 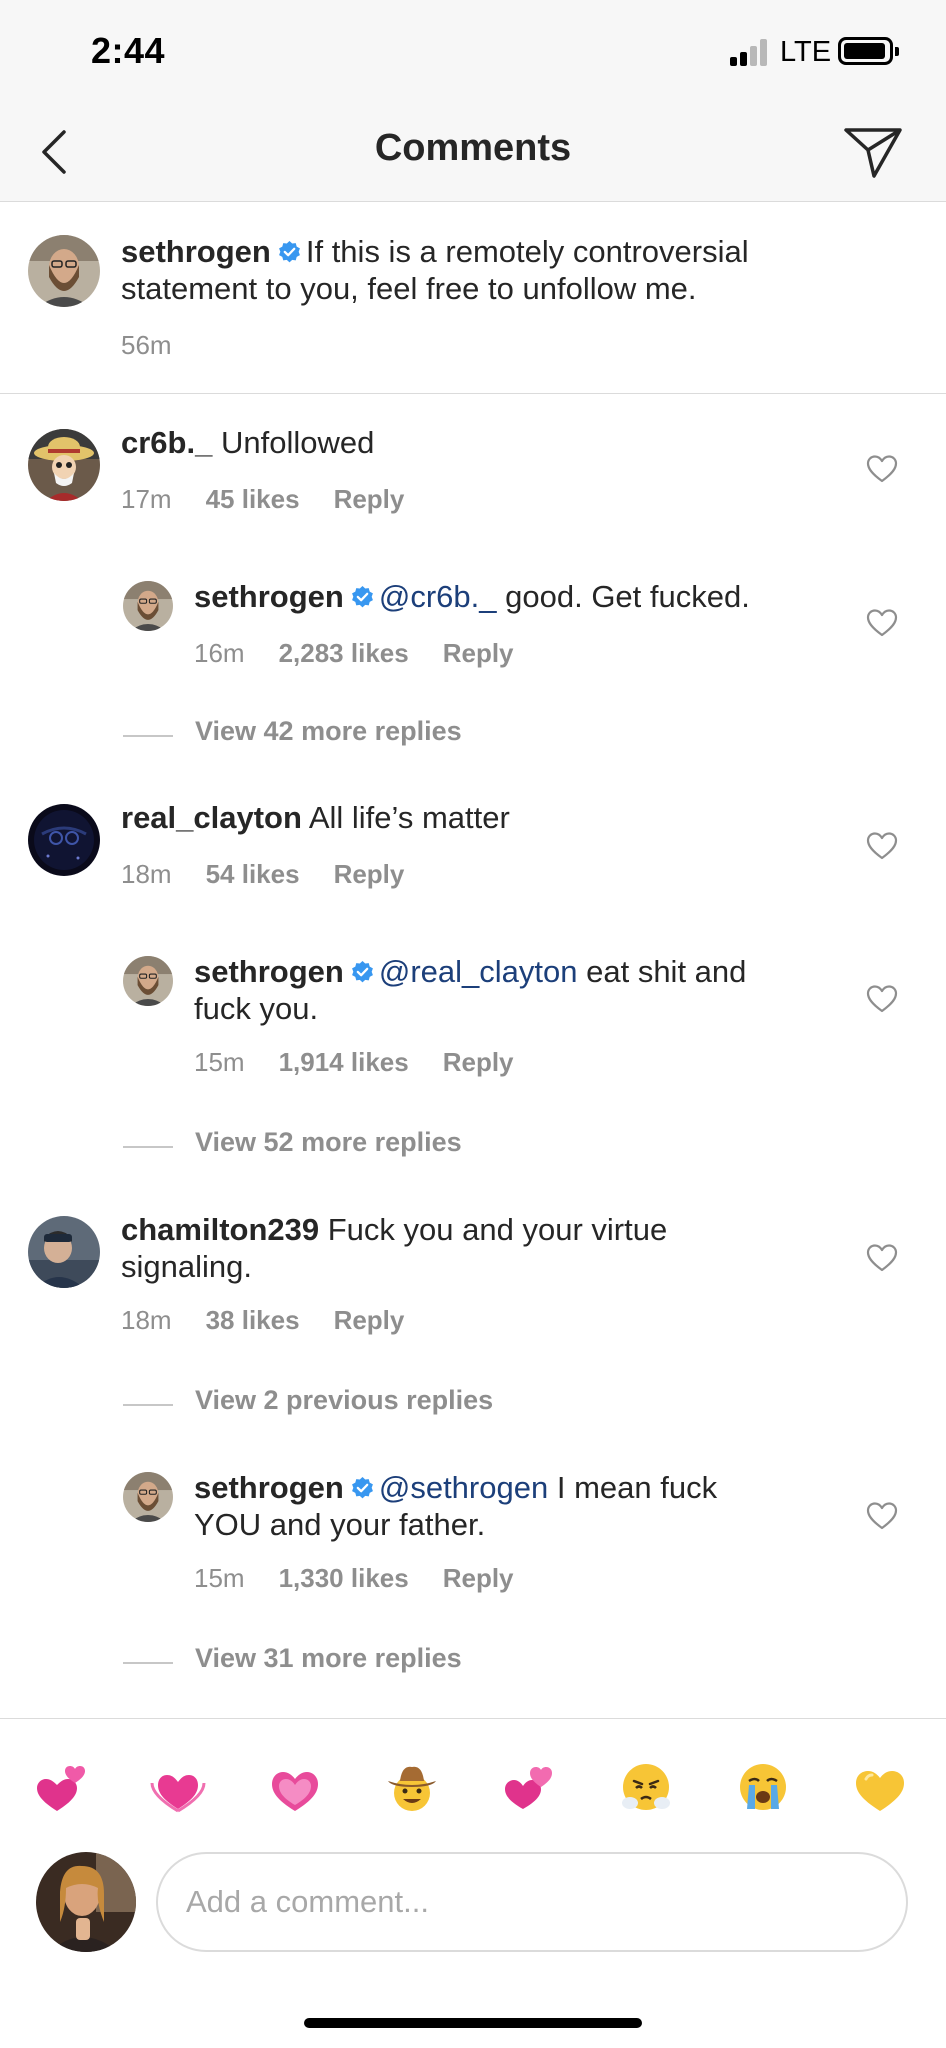 What do you see at coordinates (166, 442) in the screenshot?
I see `comment-username: cr6b._` at bounding box center [166, 442].